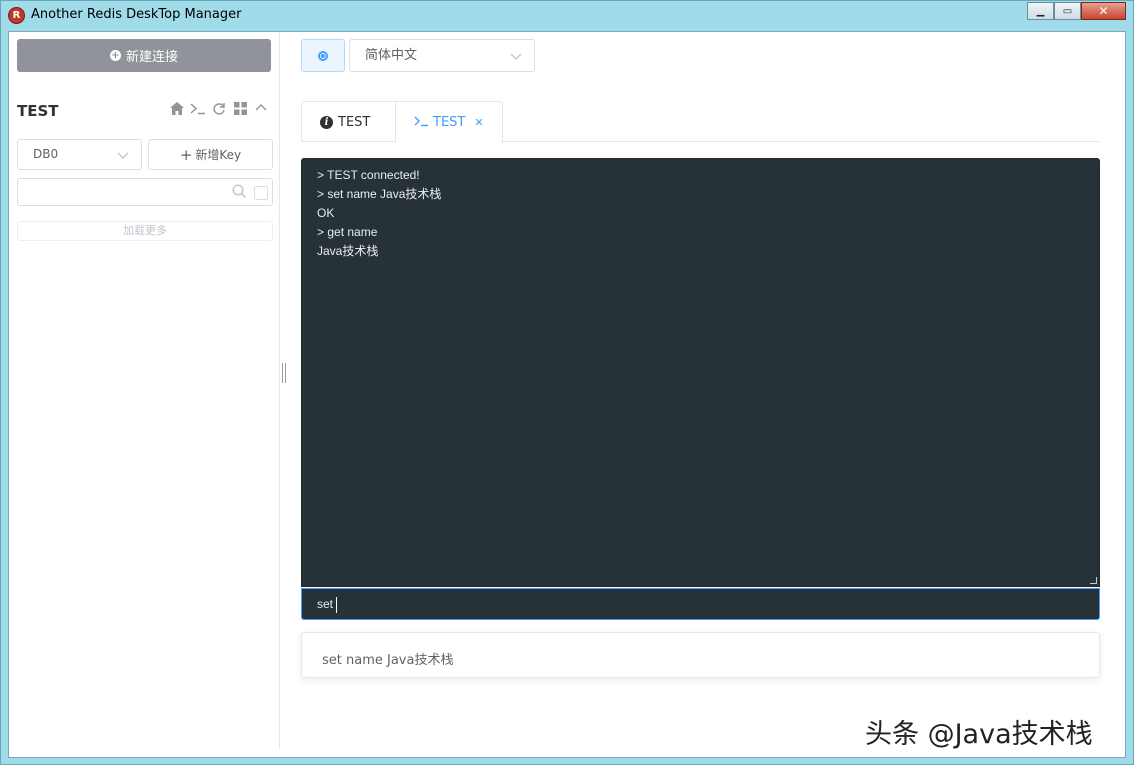 Image resolution: width=1134 pixels, height=765 pixels. I want to click on language-select-value: 简体中文, so click(391, 55).